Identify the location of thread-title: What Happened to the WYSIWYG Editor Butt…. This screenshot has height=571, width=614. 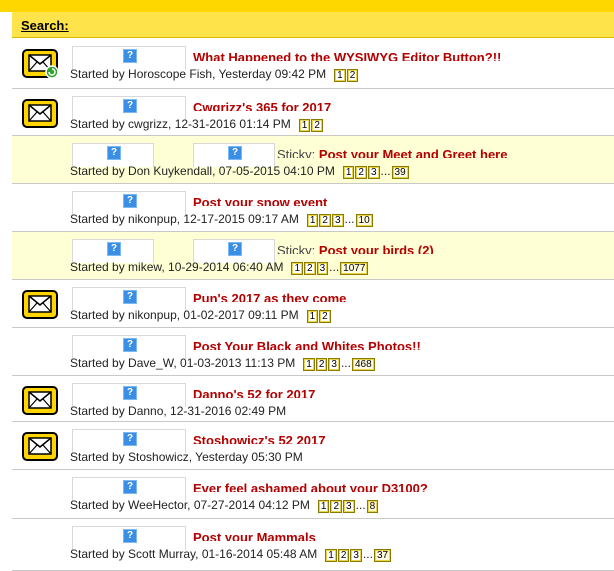
(347, 54).